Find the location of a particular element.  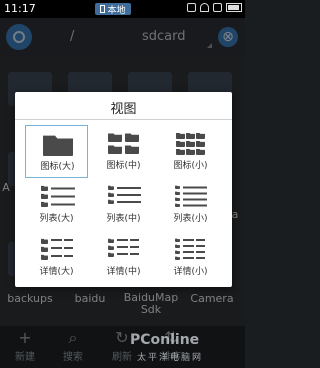

view-option-label: 图标(小) is located at coordinates (190, 166).